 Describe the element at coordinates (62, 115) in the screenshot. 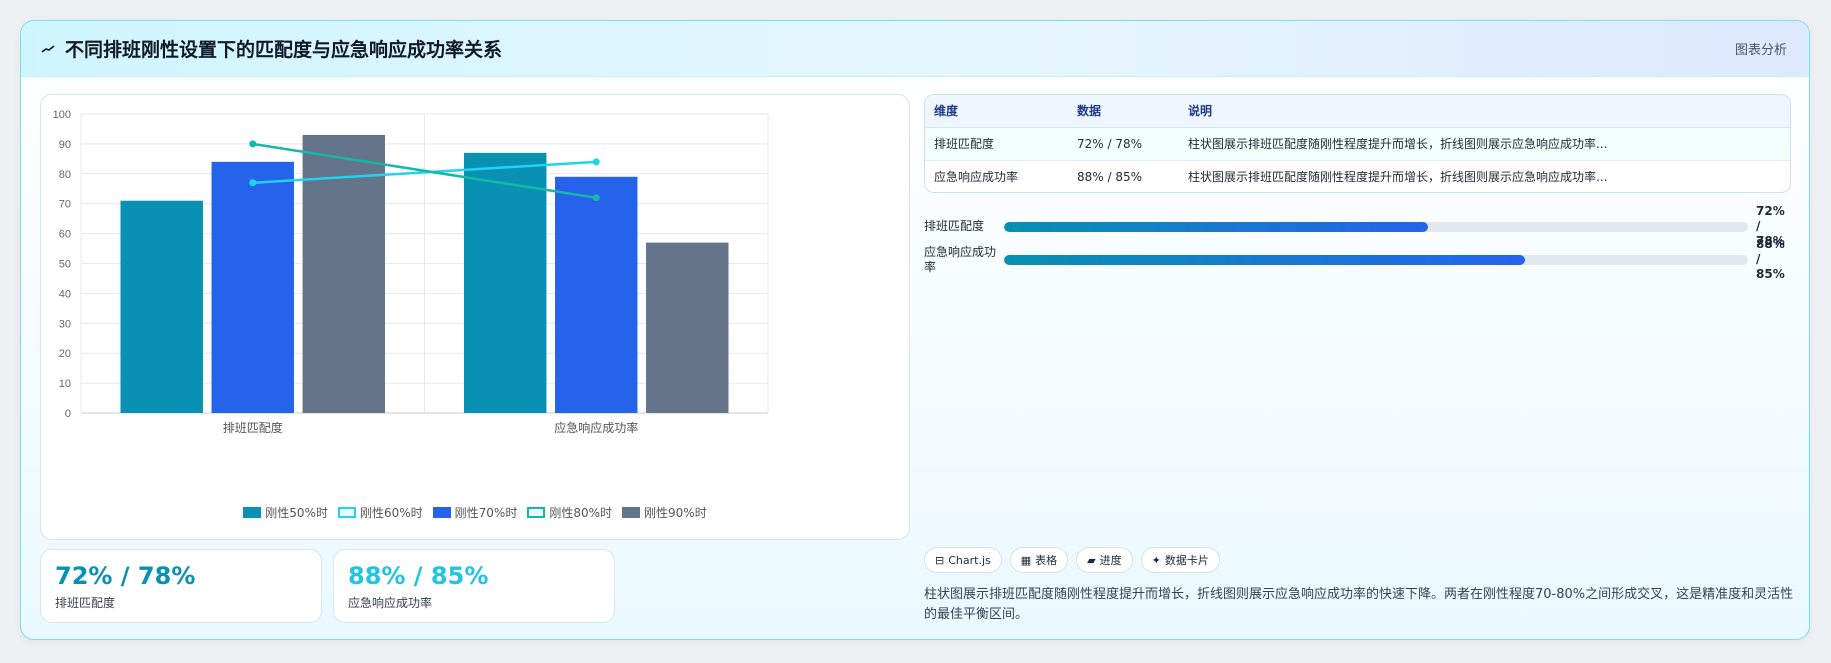

I see `y-tick-label: 100` at that location.